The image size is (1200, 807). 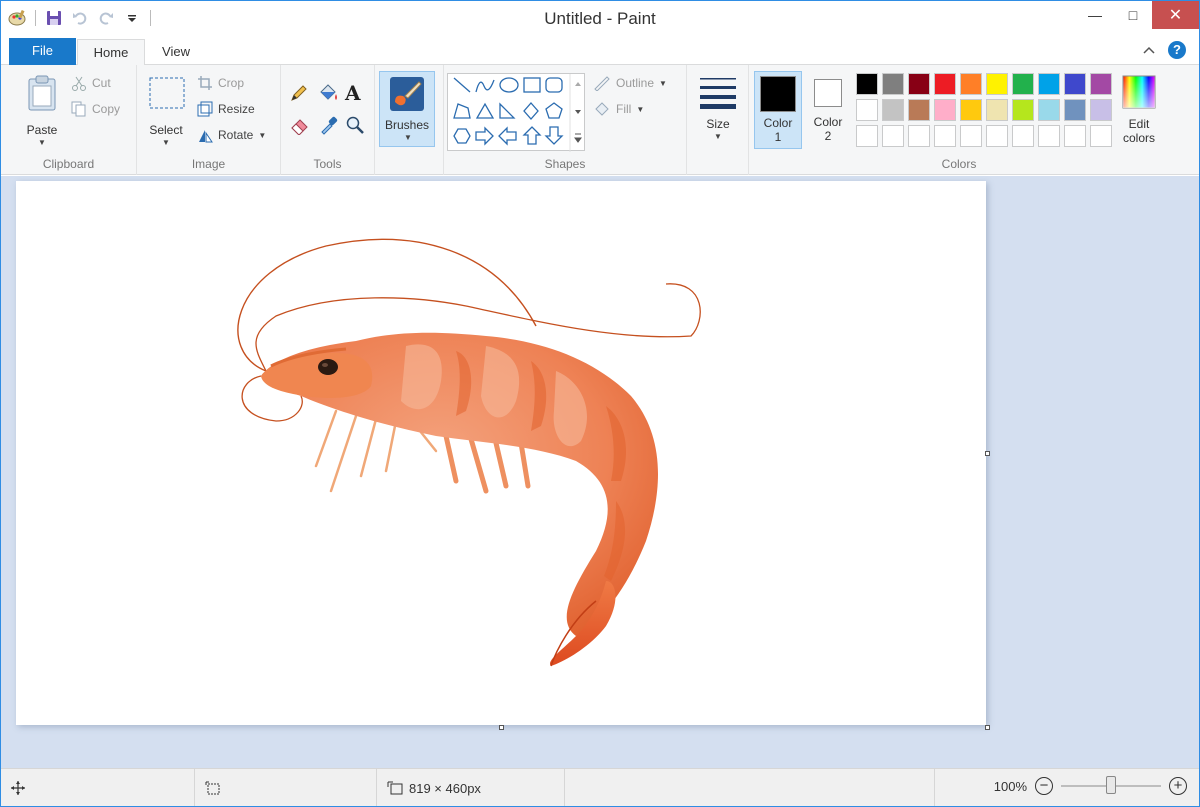 I want to click on color2-swatch, so click(x=828, y=93).